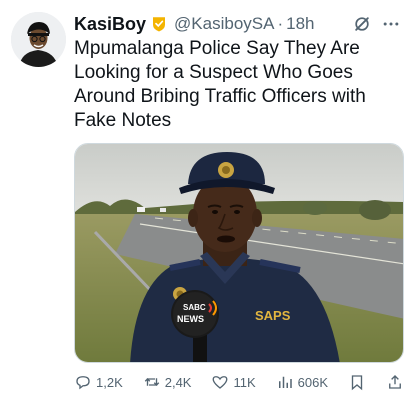 Image resolution: width=414 pixels, height=400 pixels. I want to click on post-actions-bar: 1,2K 2,4K 11K 606K, so click(239, 382).